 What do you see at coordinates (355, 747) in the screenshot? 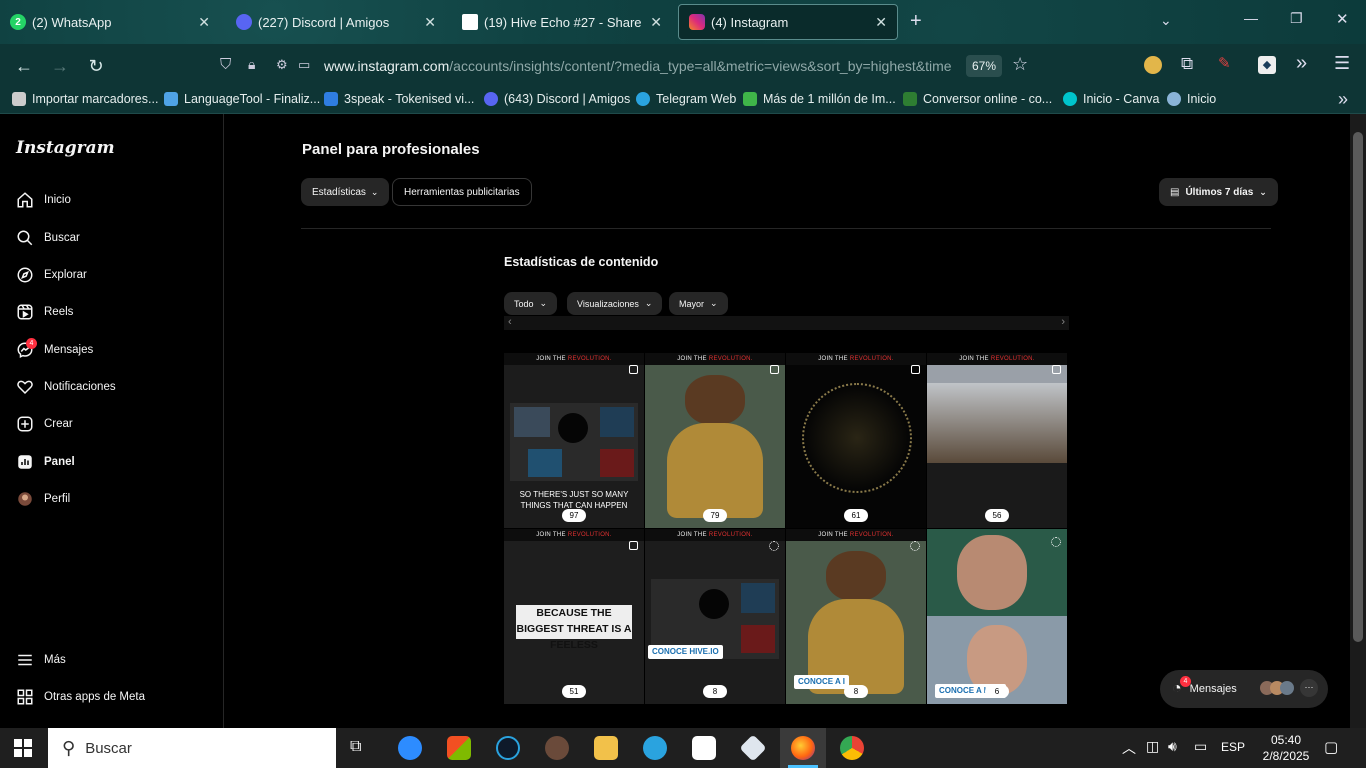
I see `task-view-icon: ⧉` at bounding box center [355, 747].